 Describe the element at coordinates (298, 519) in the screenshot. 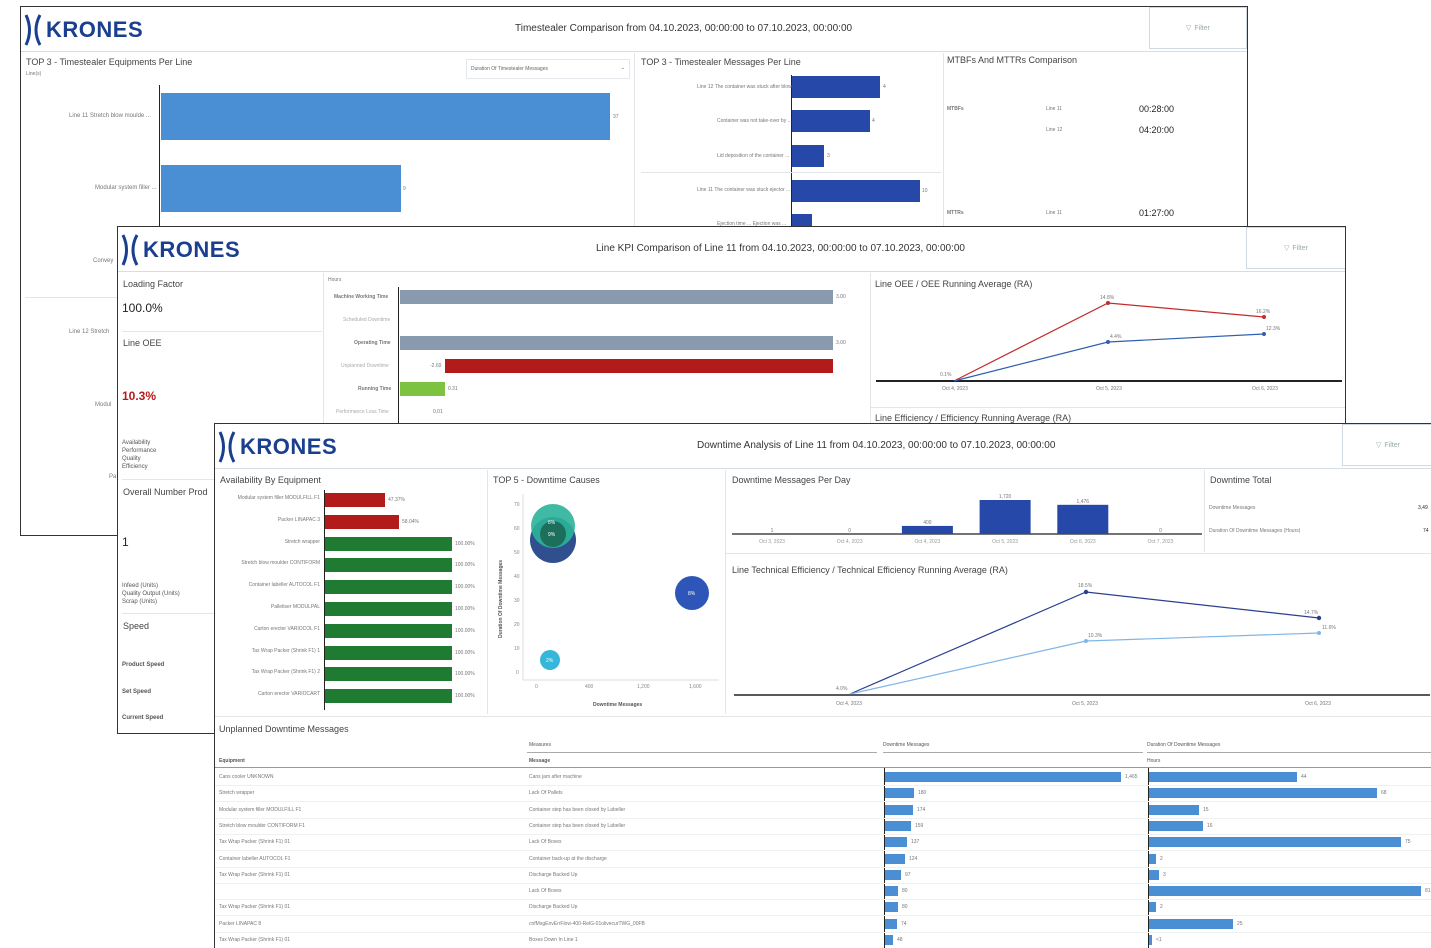

I see `availability-row-label: Packer LINAPAC 3` at that location.